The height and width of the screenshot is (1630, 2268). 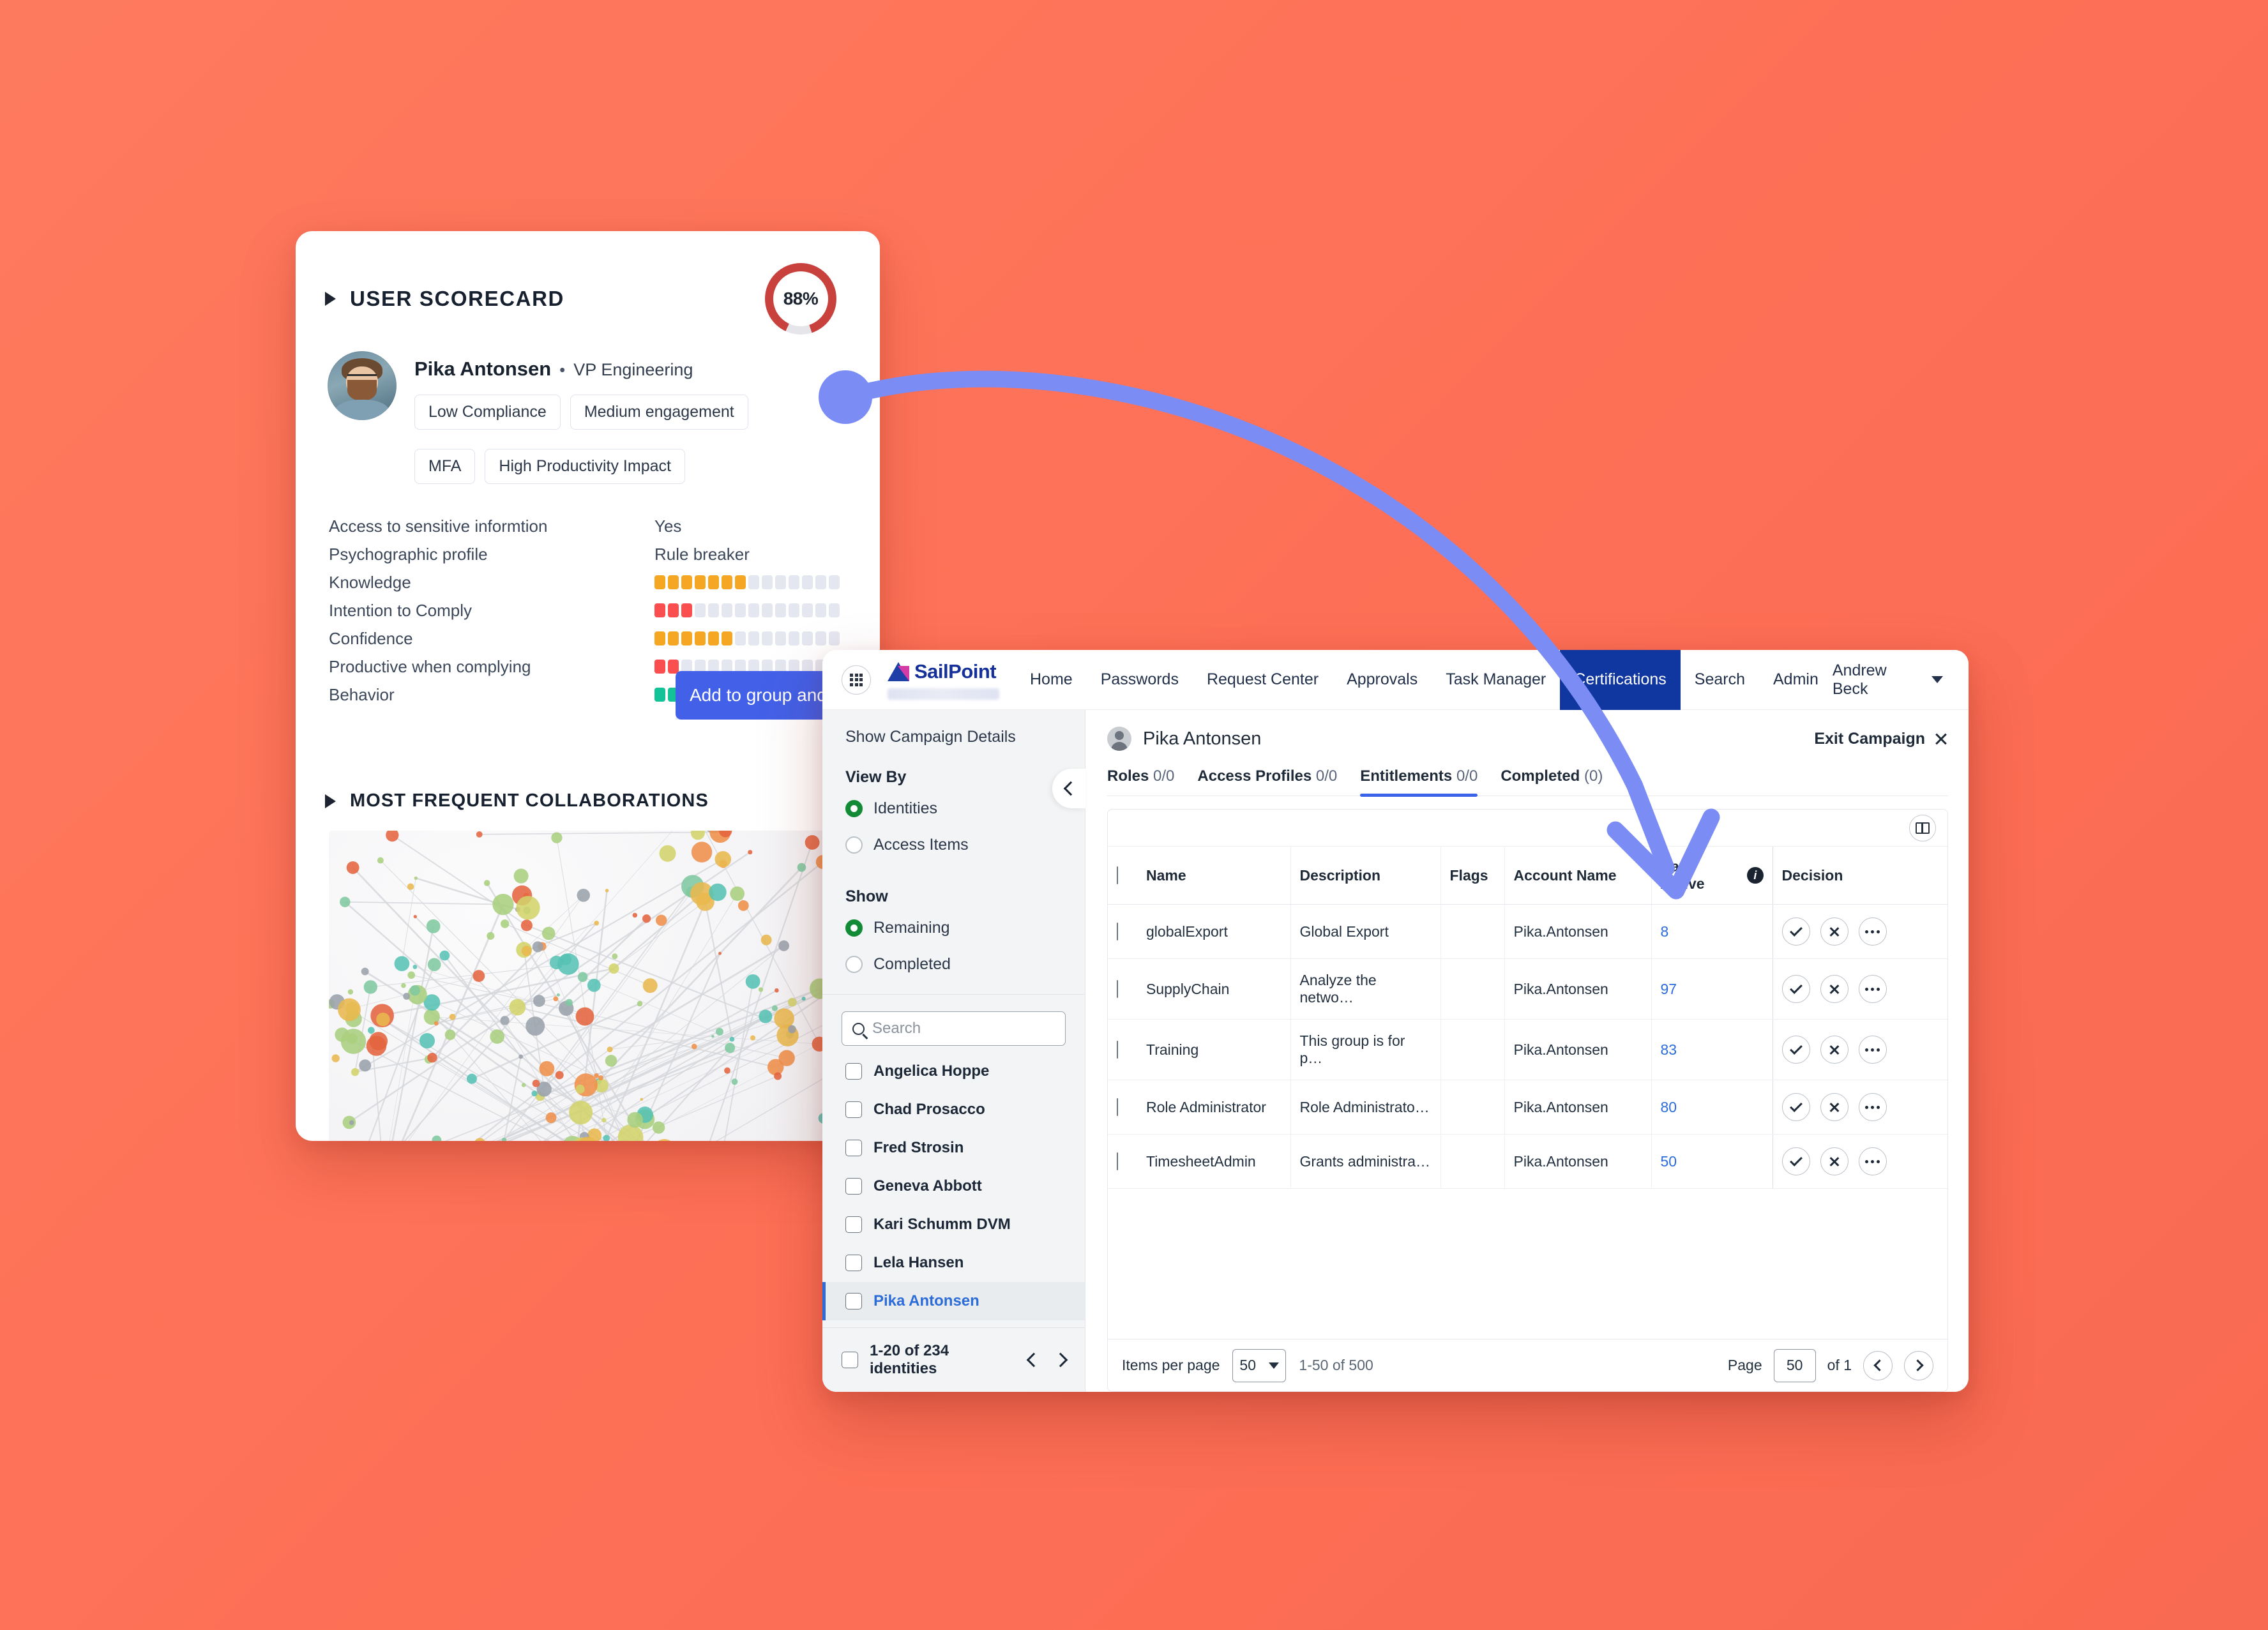 I want to click on days-active-value: 97, so click(x=1669, y=989).